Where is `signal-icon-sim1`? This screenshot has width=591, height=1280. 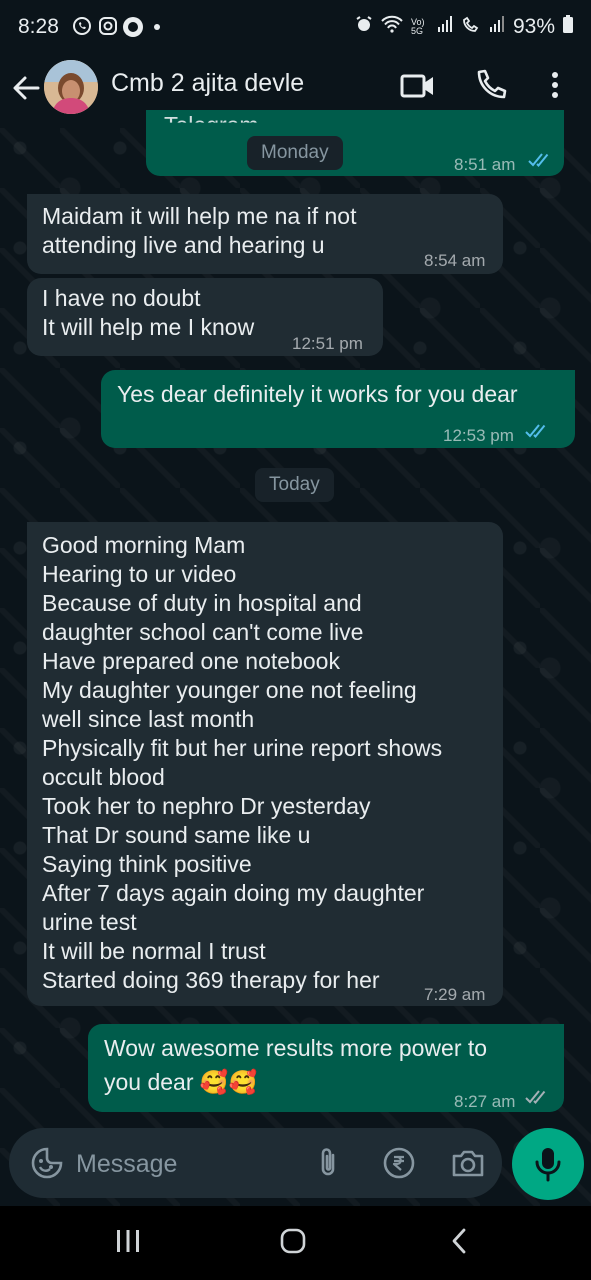
signal-icon-sim1 is located at coordinates (445, 27).